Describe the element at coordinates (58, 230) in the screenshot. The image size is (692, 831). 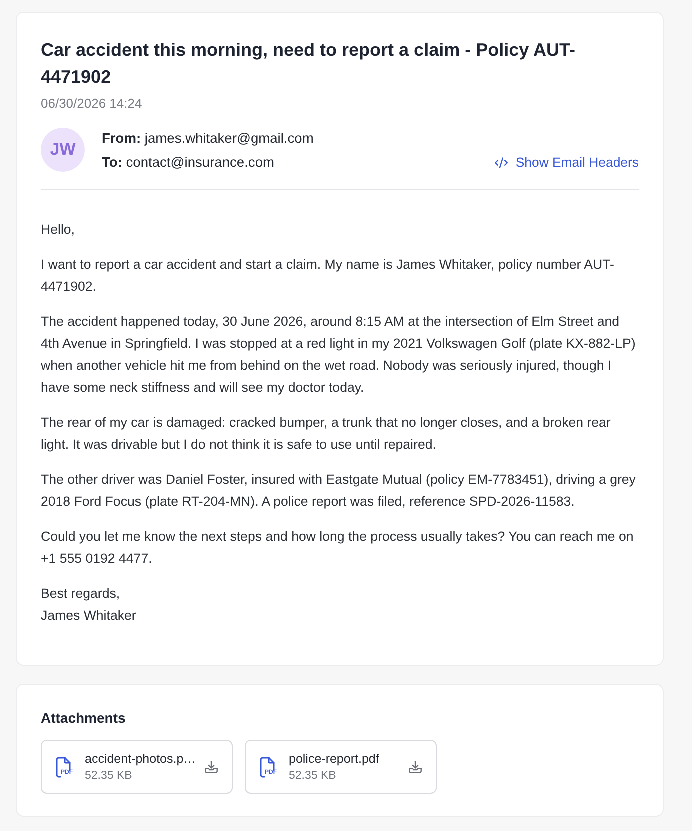
I see `email-paragraph: Hello,` at that location.